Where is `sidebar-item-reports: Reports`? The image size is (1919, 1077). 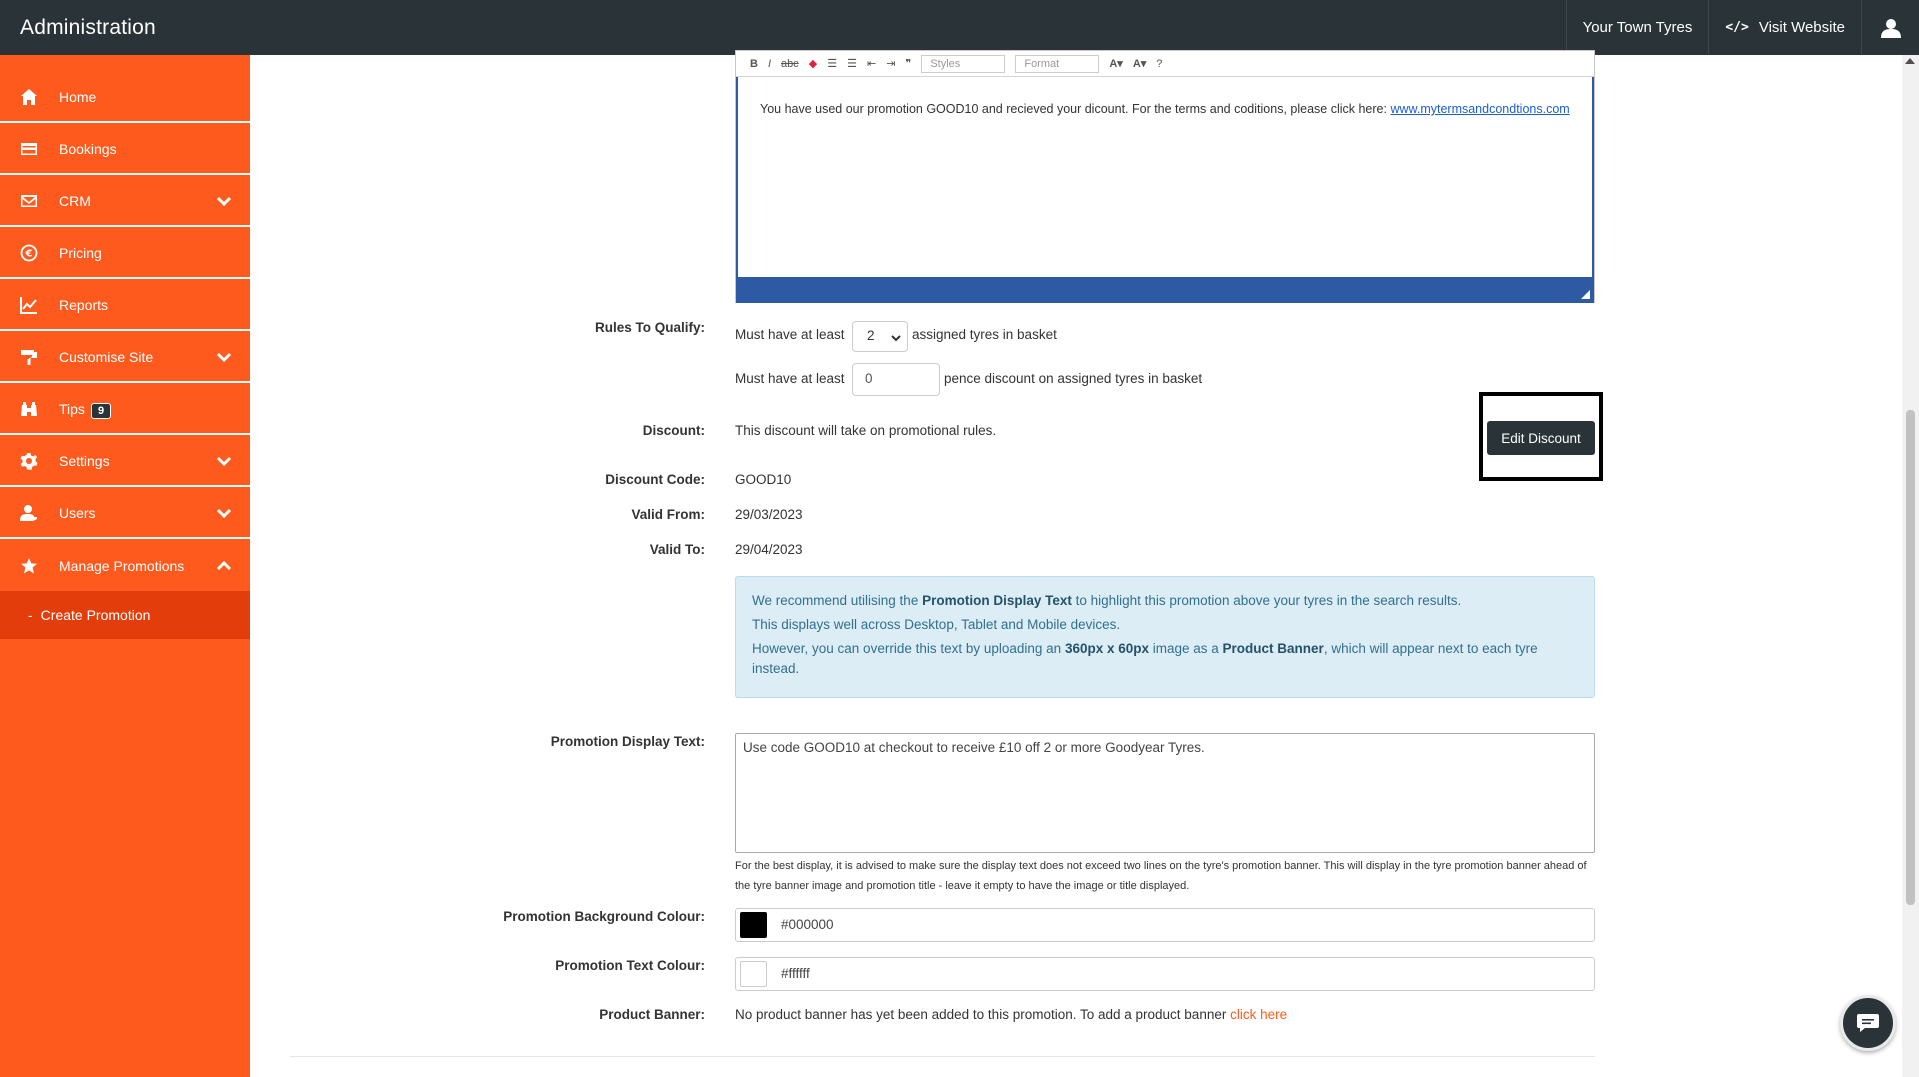 sidebar-item-reports: Reports is located at coordinates (125, 306).